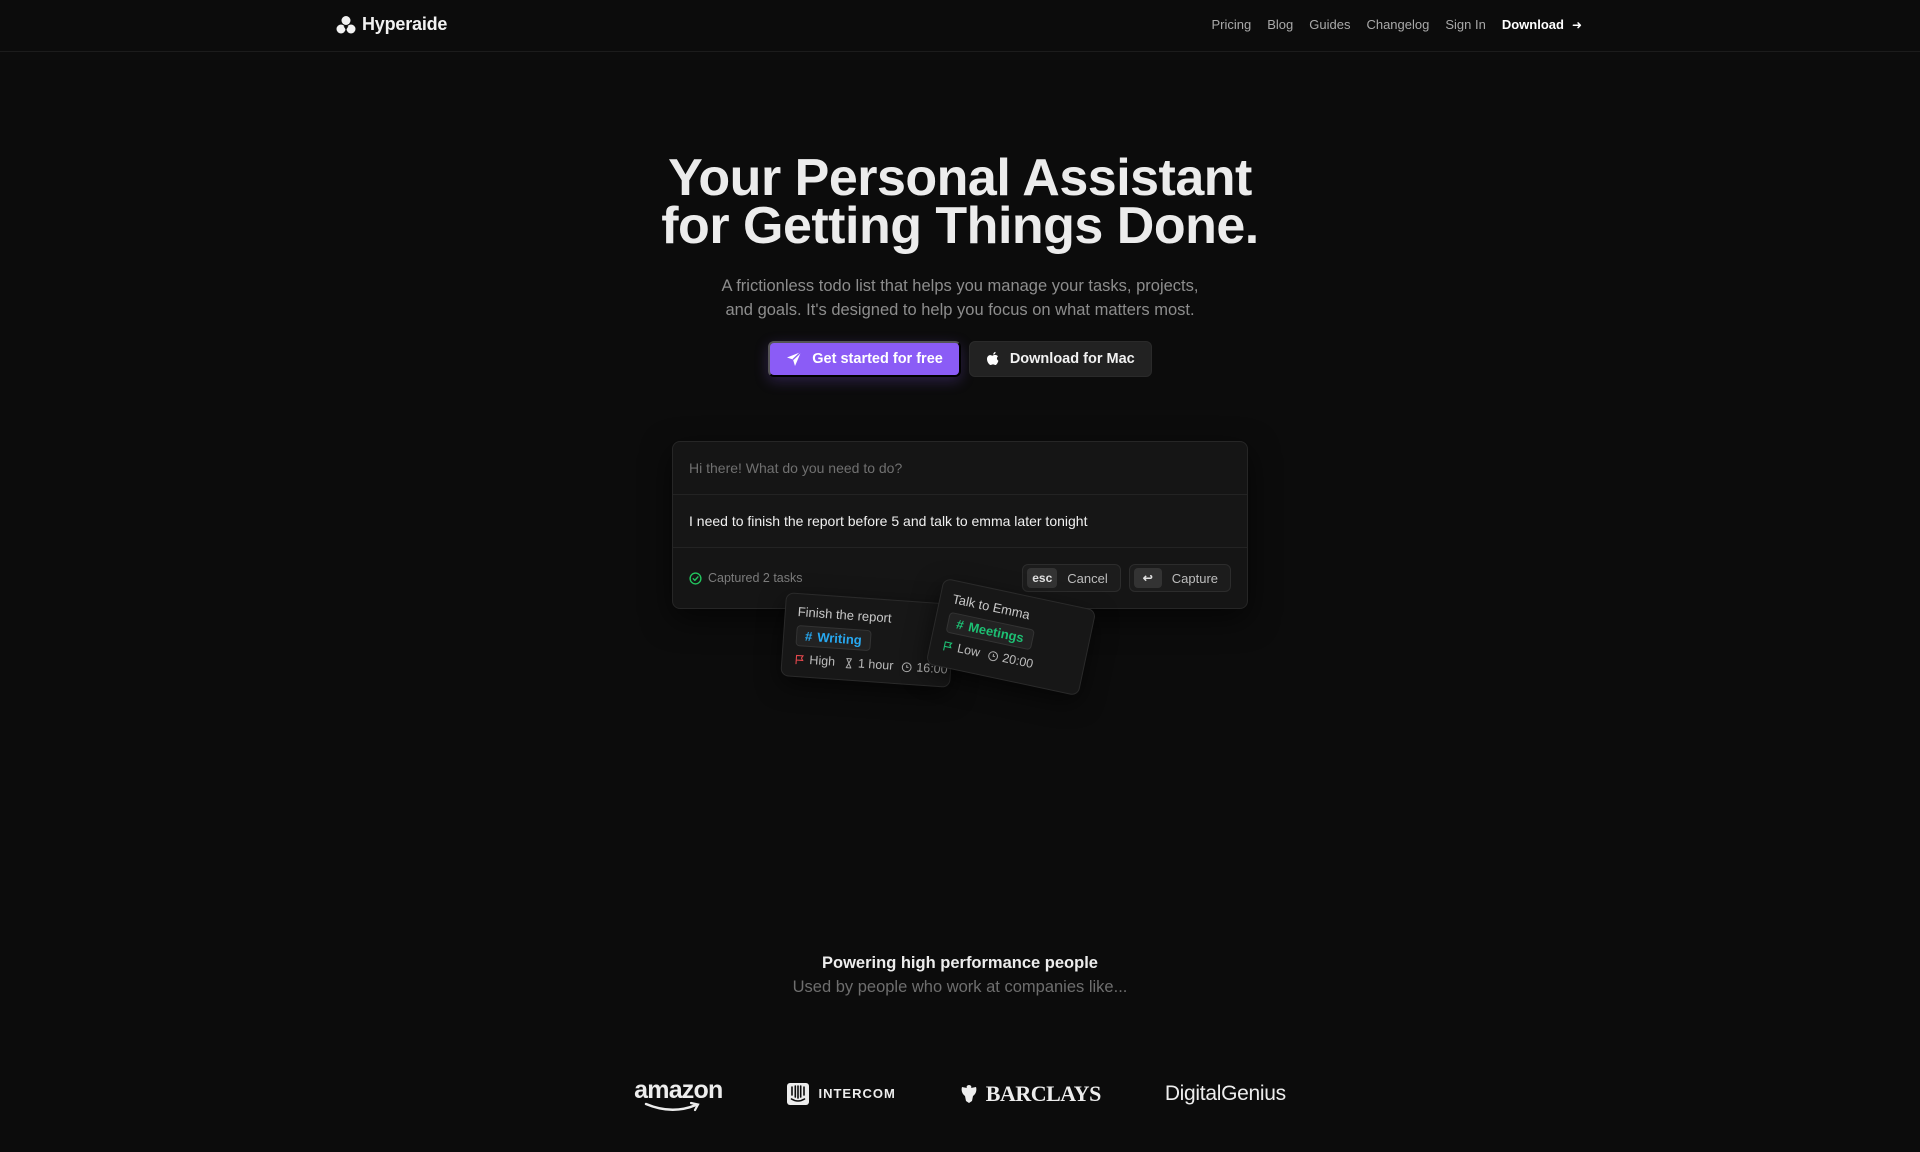  What do you see at coordinates (405, 24) in the screenshot?
I see `brand-name: Hyperaide` at bounding box center [405, 24].